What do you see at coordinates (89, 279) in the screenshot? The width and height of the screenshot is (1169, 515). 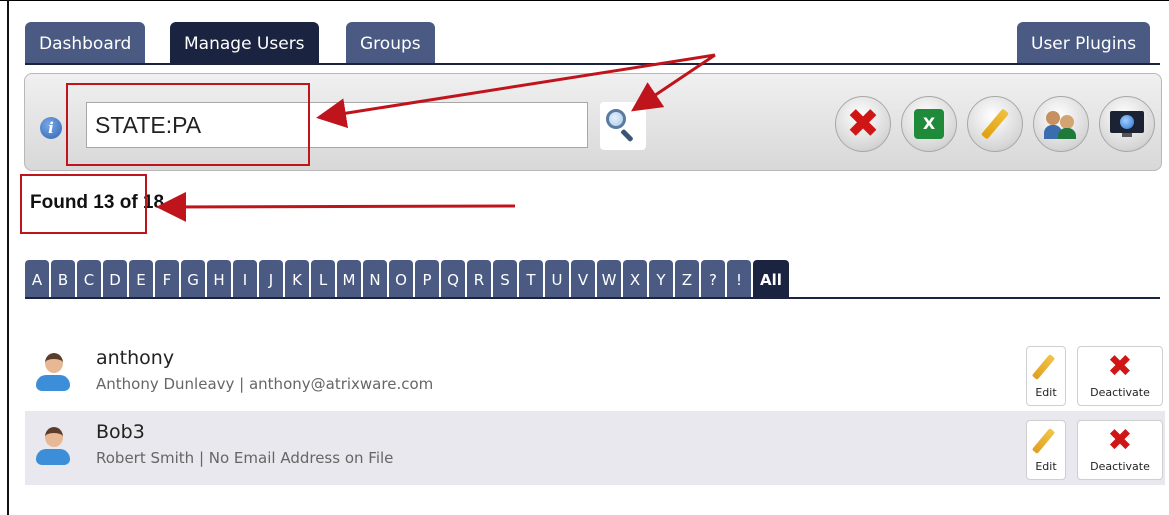 I see `alphabet-filter-c: C` at bounding box center [89, 279].